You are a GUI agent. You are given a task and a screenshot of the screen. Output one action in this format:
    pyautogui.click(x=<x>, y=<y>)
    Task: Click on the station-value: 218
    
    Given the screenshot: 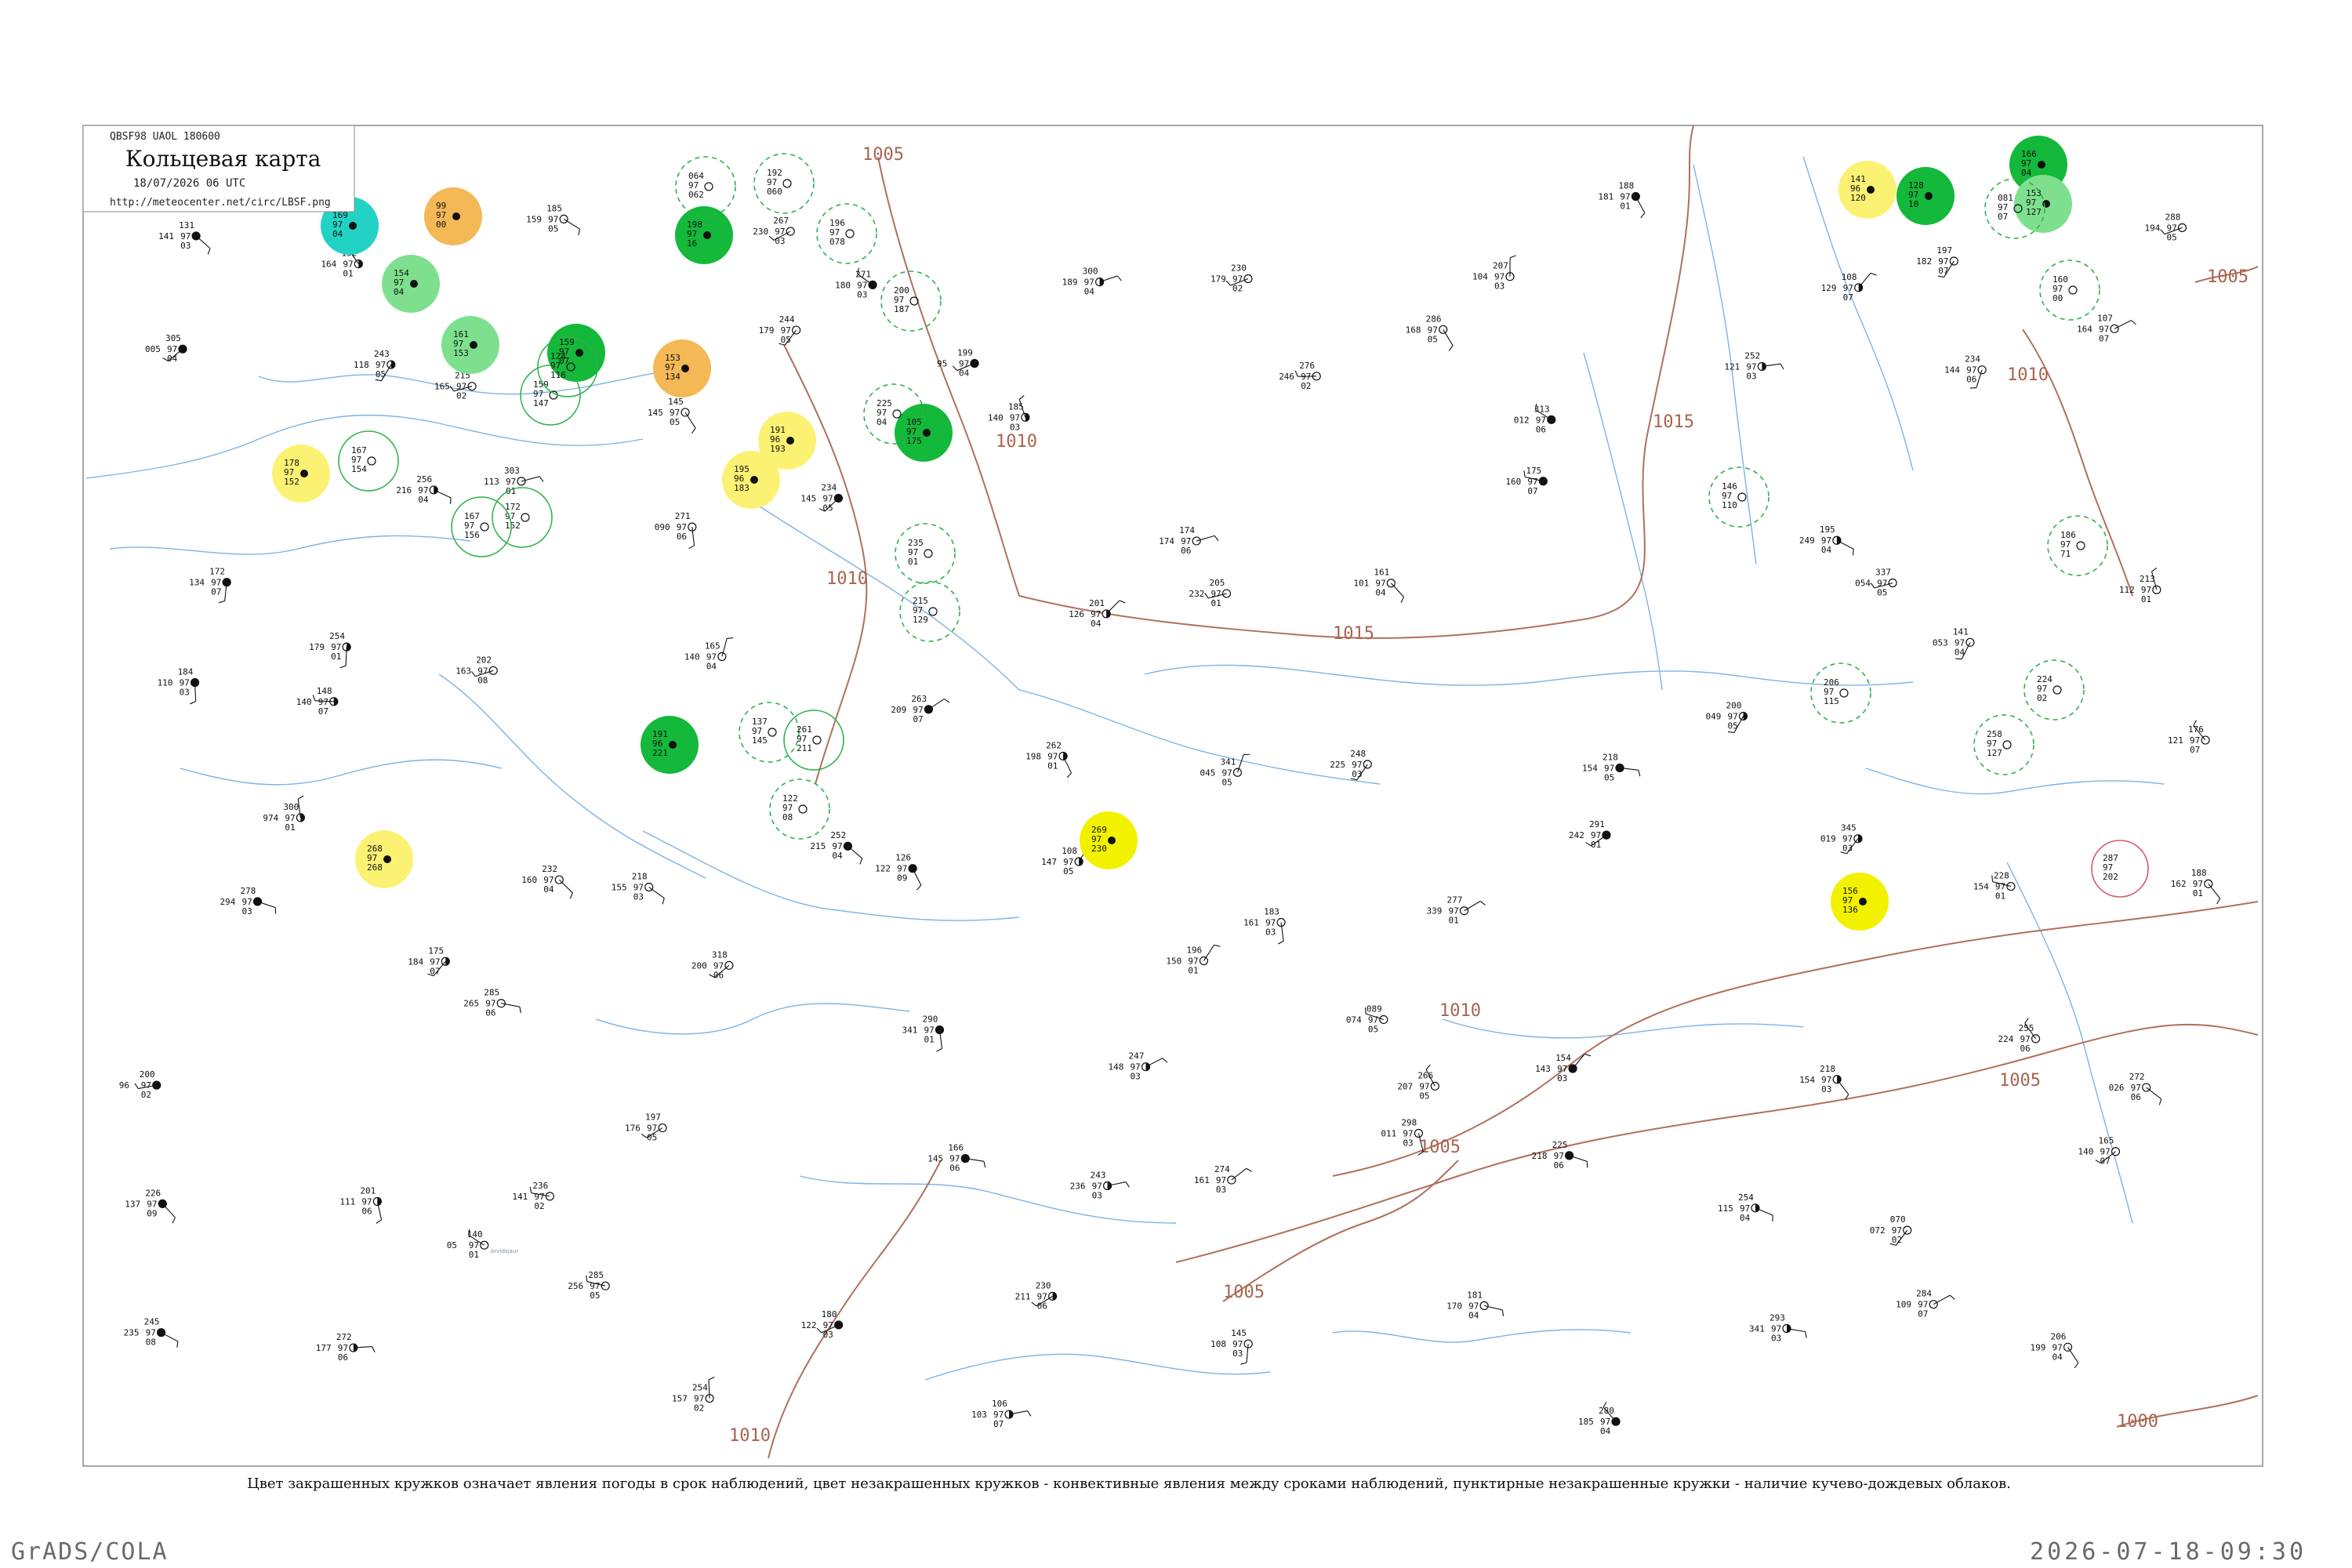 What is the action you would take?
    pyautogui.click(x=1540, y=1156)
    